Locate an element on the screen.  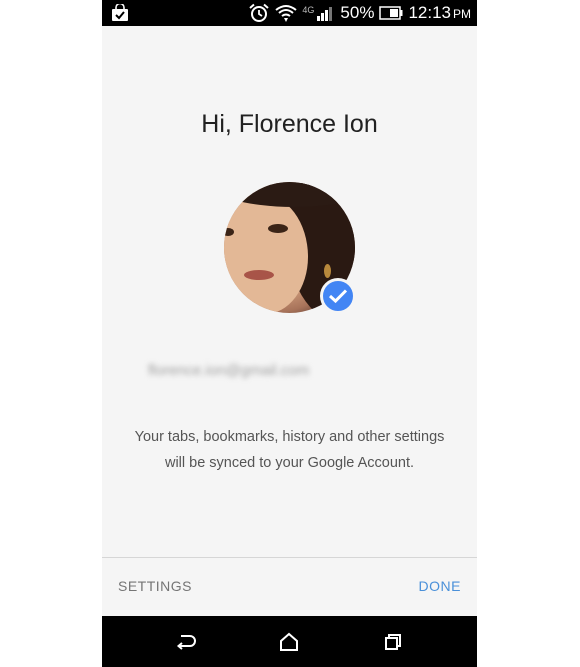
wifi-icon is located at coordinates (286, 13).